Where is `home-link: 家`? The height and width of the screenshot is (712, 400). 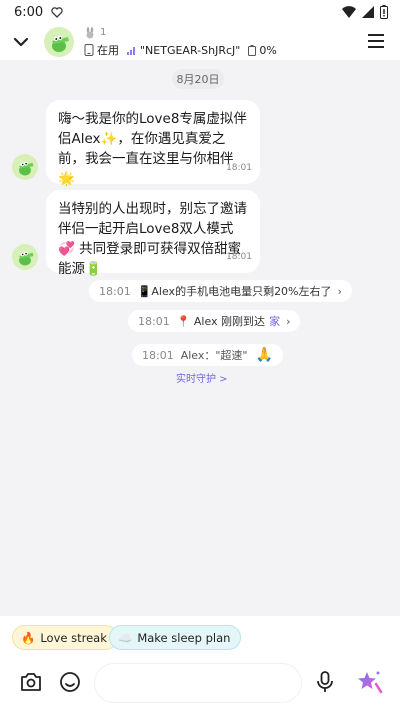 home-link: 家 is located at coordinates (274, 321).